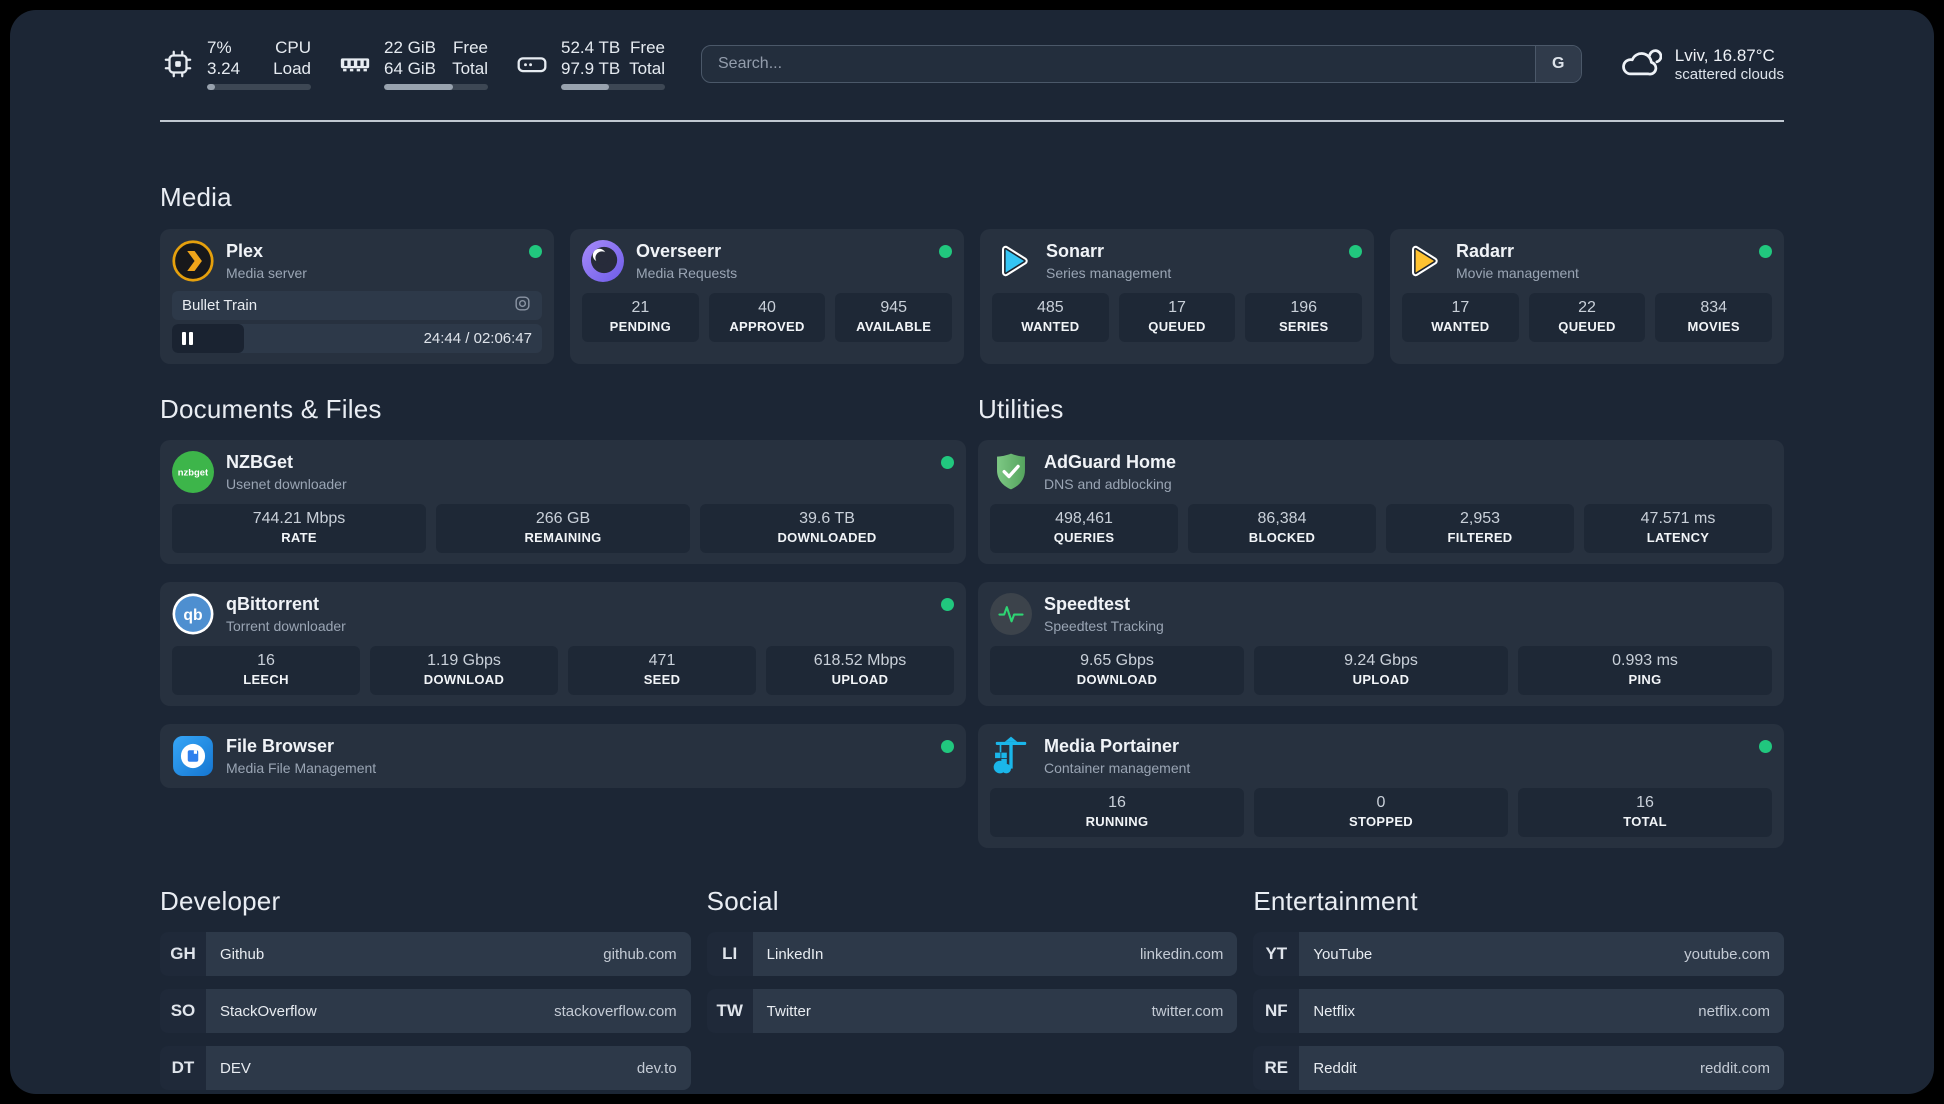 The height and width of the screenshot is (1104, 1944). What do you see at coordinates (1480, 529) in the screenshot?
I see `stat-box-filtered: 2,953 FILTERED` at bounding box center [1480, 529].